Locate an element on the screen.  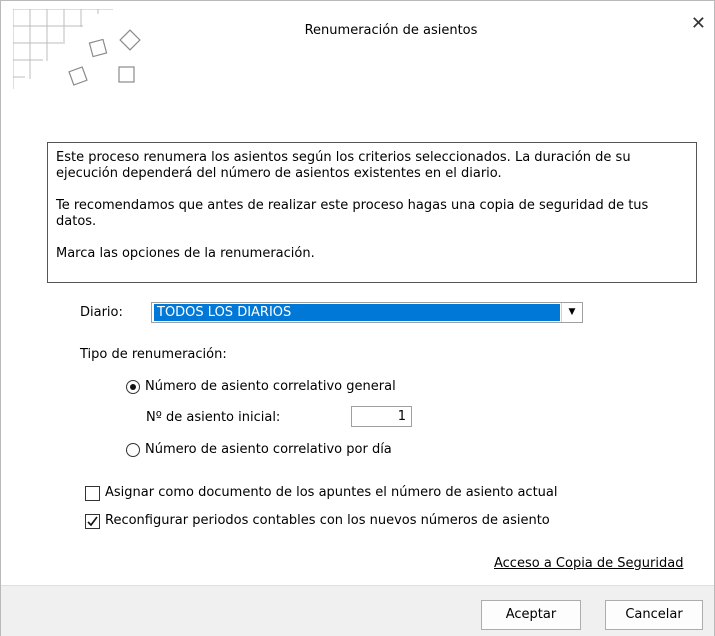
radio-por-dia is located at coordinates (133, 450).